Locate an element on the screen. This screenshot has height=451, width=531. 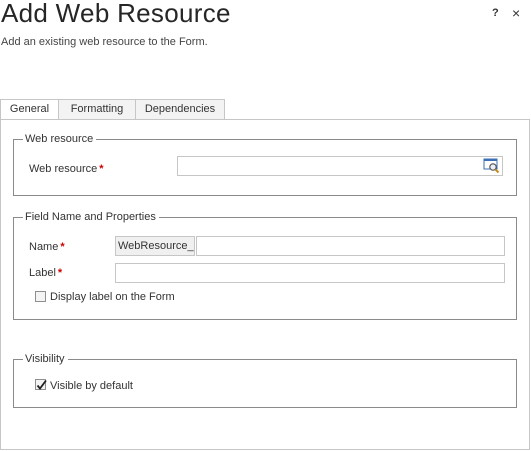
web-resource-legend: Web resource is located at coordinates (60, 139).